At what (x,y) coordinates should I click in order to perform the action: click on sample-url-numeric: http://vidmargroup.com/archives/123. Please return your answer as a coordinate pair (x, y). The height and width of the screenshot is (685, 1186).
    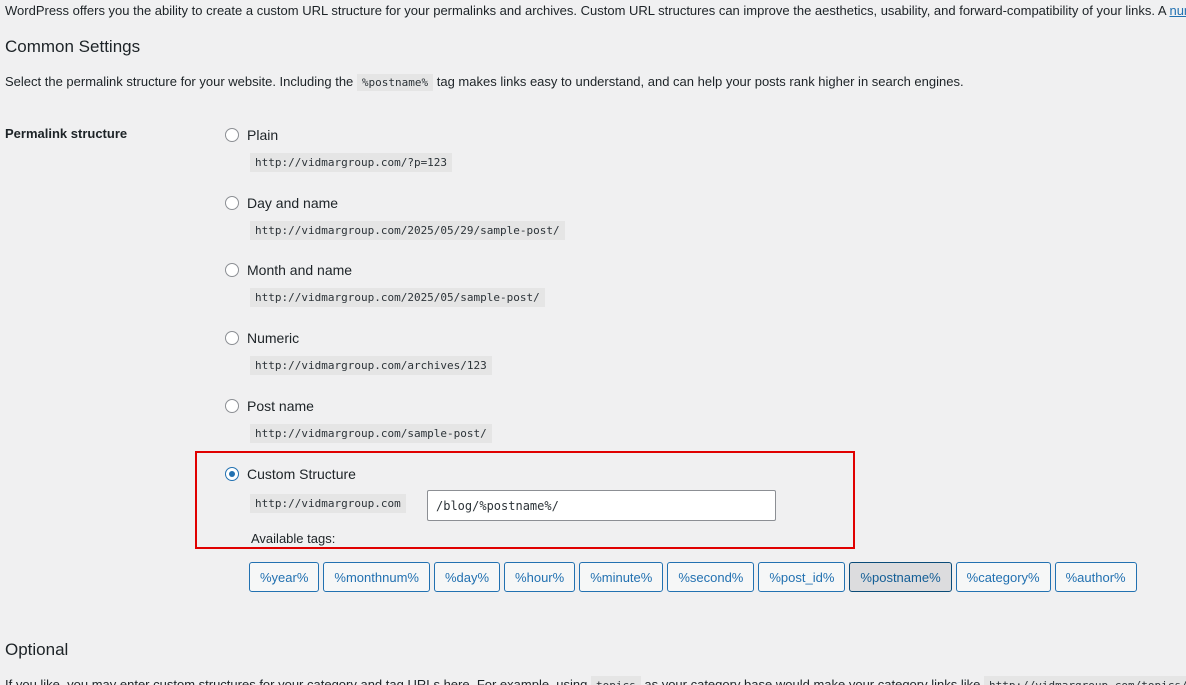
    Looking at the image, I should click on (371, 365).